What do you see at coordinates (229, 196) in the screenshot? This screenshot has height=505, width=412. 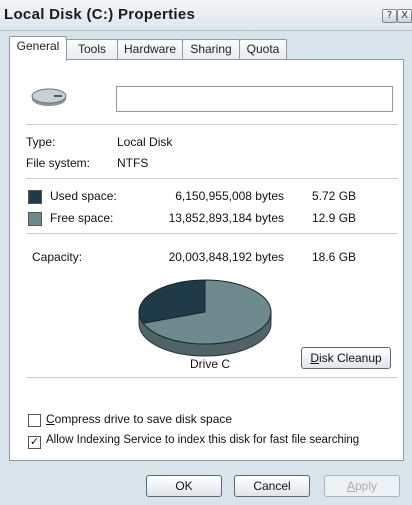 I see `used-space-bytes: 6,150,955,008 bytes` at bounding box center [229, 196].